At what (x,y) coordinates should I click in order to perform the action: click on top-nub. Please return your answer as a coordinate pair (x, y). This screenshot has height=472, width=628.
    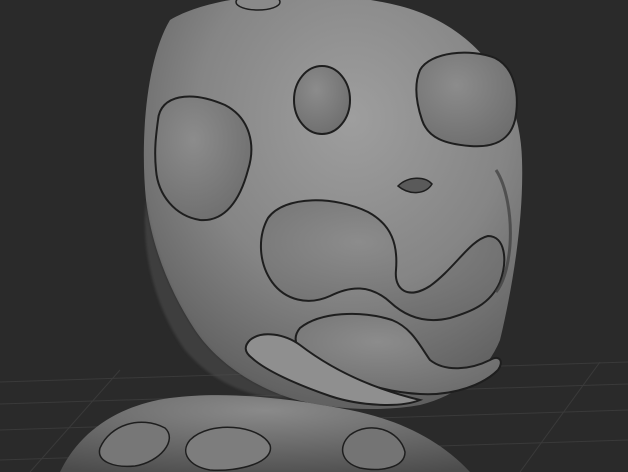
    Looking at the image, I should click on (258, 5).